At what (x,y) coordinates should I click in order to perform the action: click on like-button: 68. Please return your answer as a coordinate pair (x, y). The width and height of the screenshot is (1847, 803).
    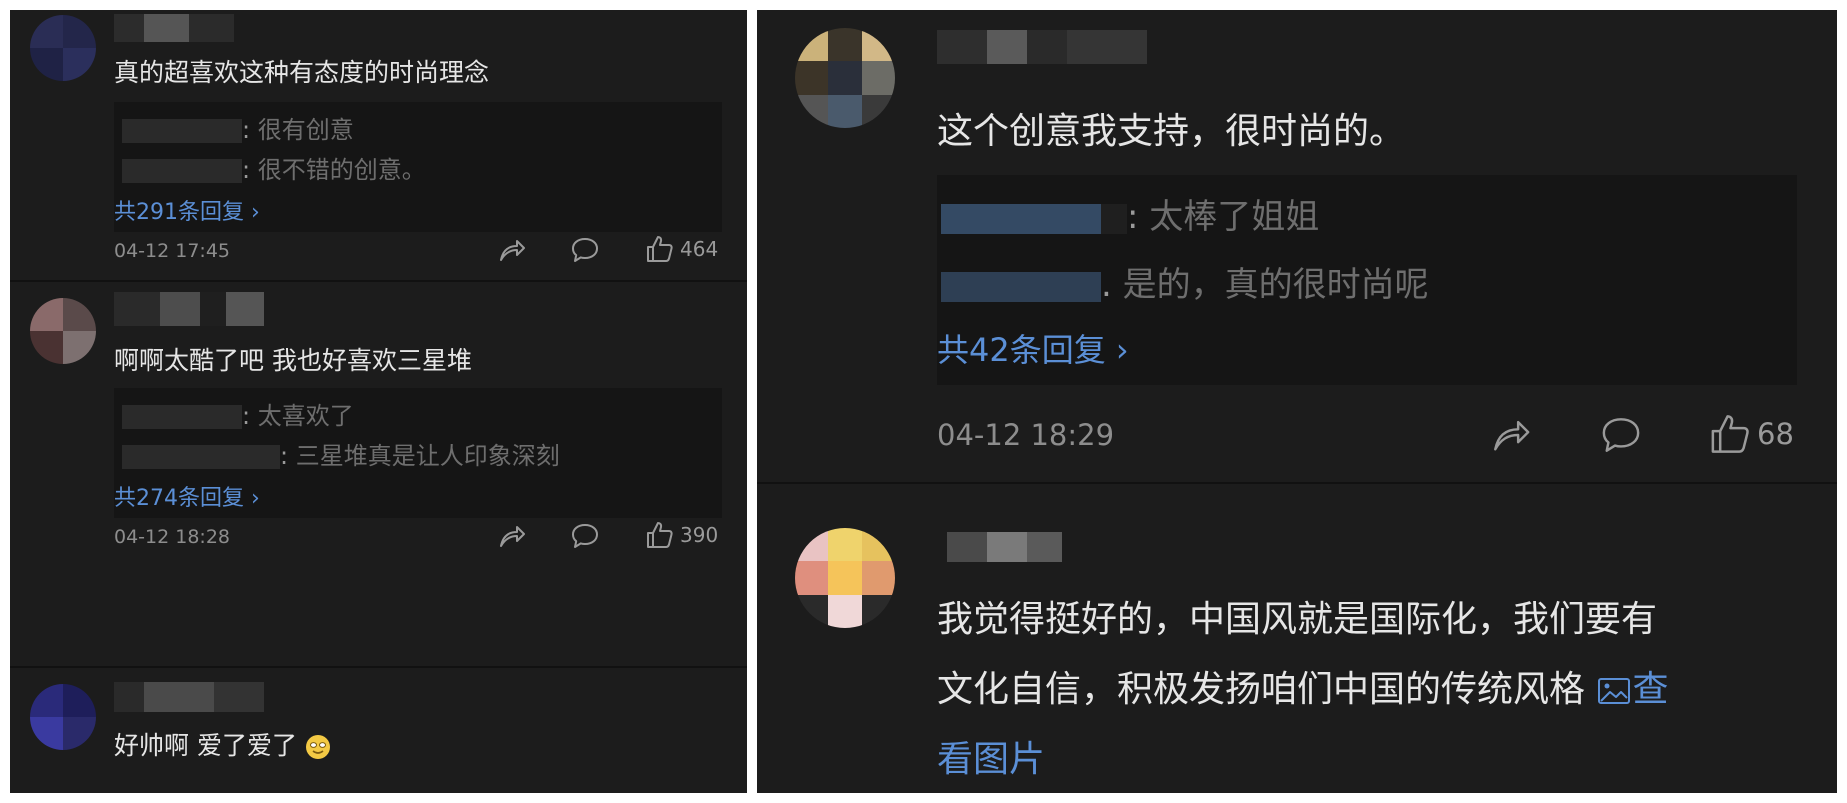
    Looking at the image, I should click on (1750, 434).